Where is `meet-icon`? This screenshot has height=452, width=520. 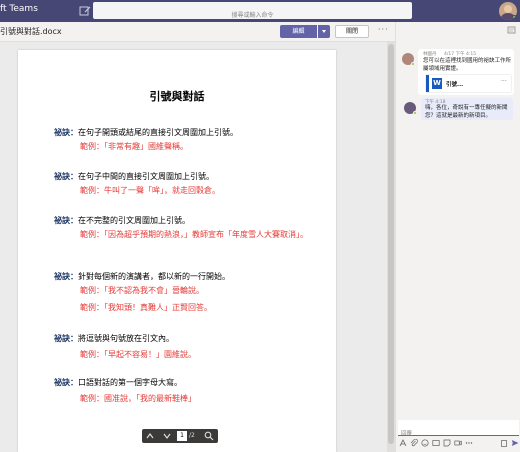
meet-icon is located at coordinates (458, 443).